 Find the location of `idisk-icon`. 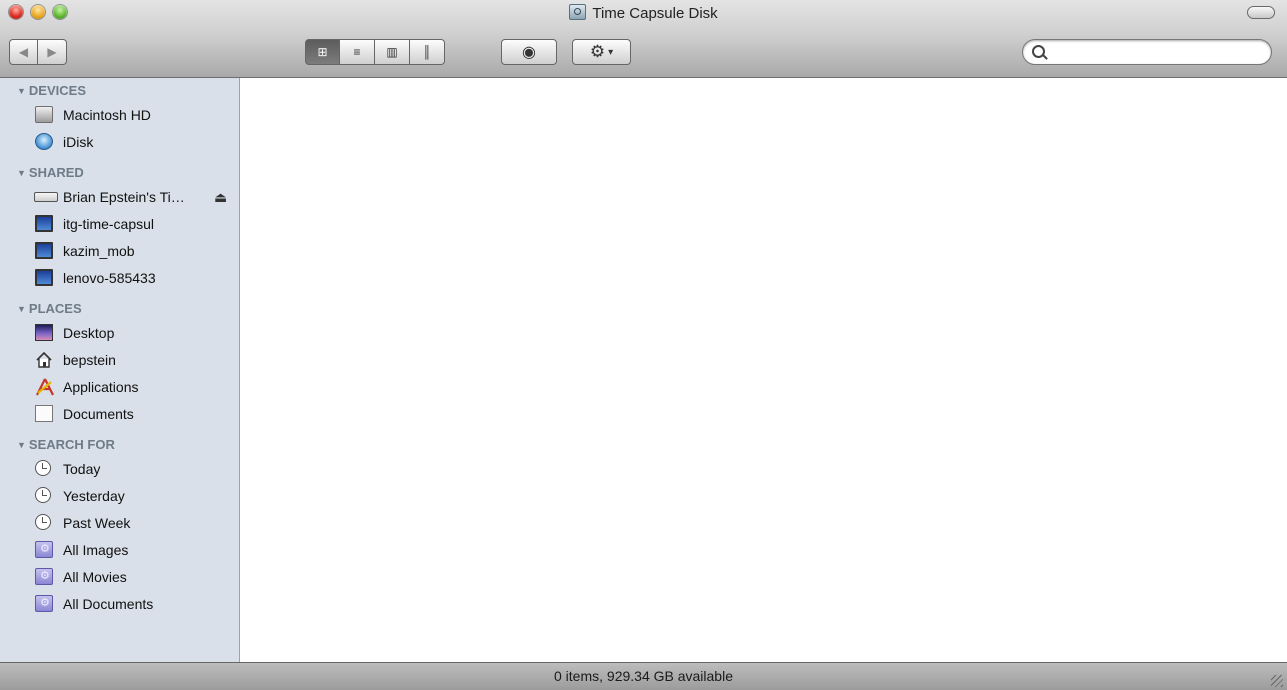

idisk-icon is located at coordinates (44, 141).